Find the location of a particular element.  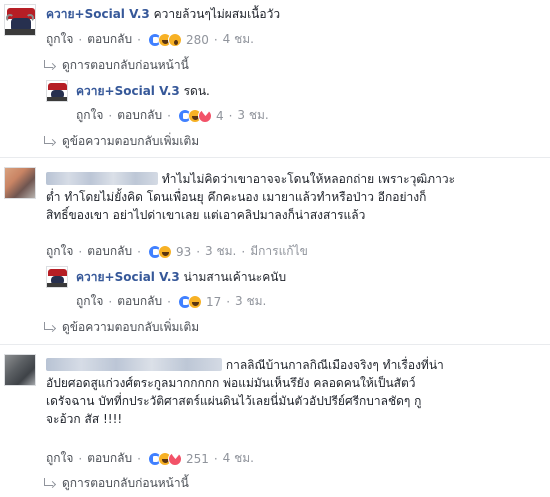

reactions: 251 is located at coordinates (178, 458).